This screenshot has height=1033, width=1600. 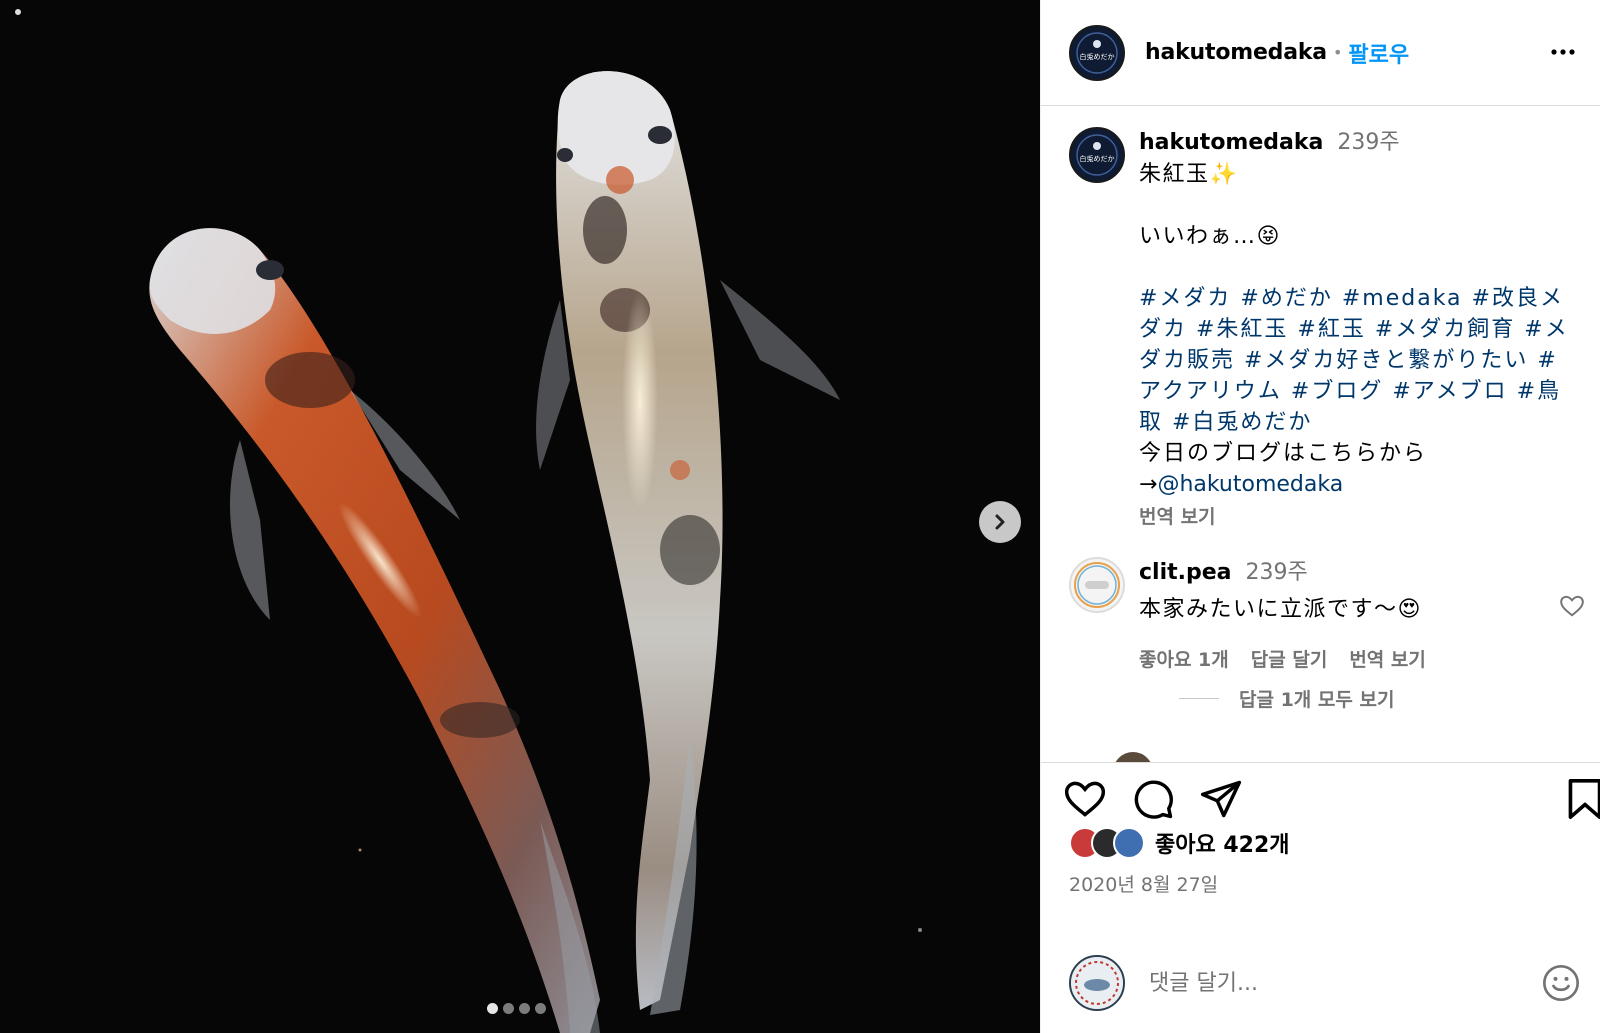 What do you see at coordinates (1250, 484) in the screenshot?
I see `caption-mention-link: @hakutomedaka` at bounding box center [1250, 484].